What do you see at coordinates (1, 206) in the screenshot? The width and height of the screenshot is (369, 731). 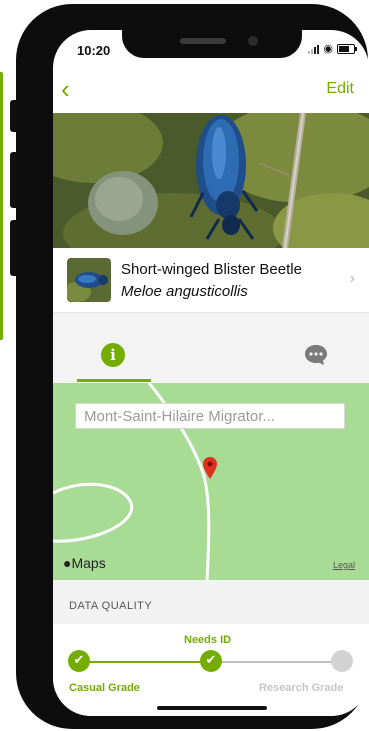 I see `side-accent-bar` at bounding box center [1, 206].